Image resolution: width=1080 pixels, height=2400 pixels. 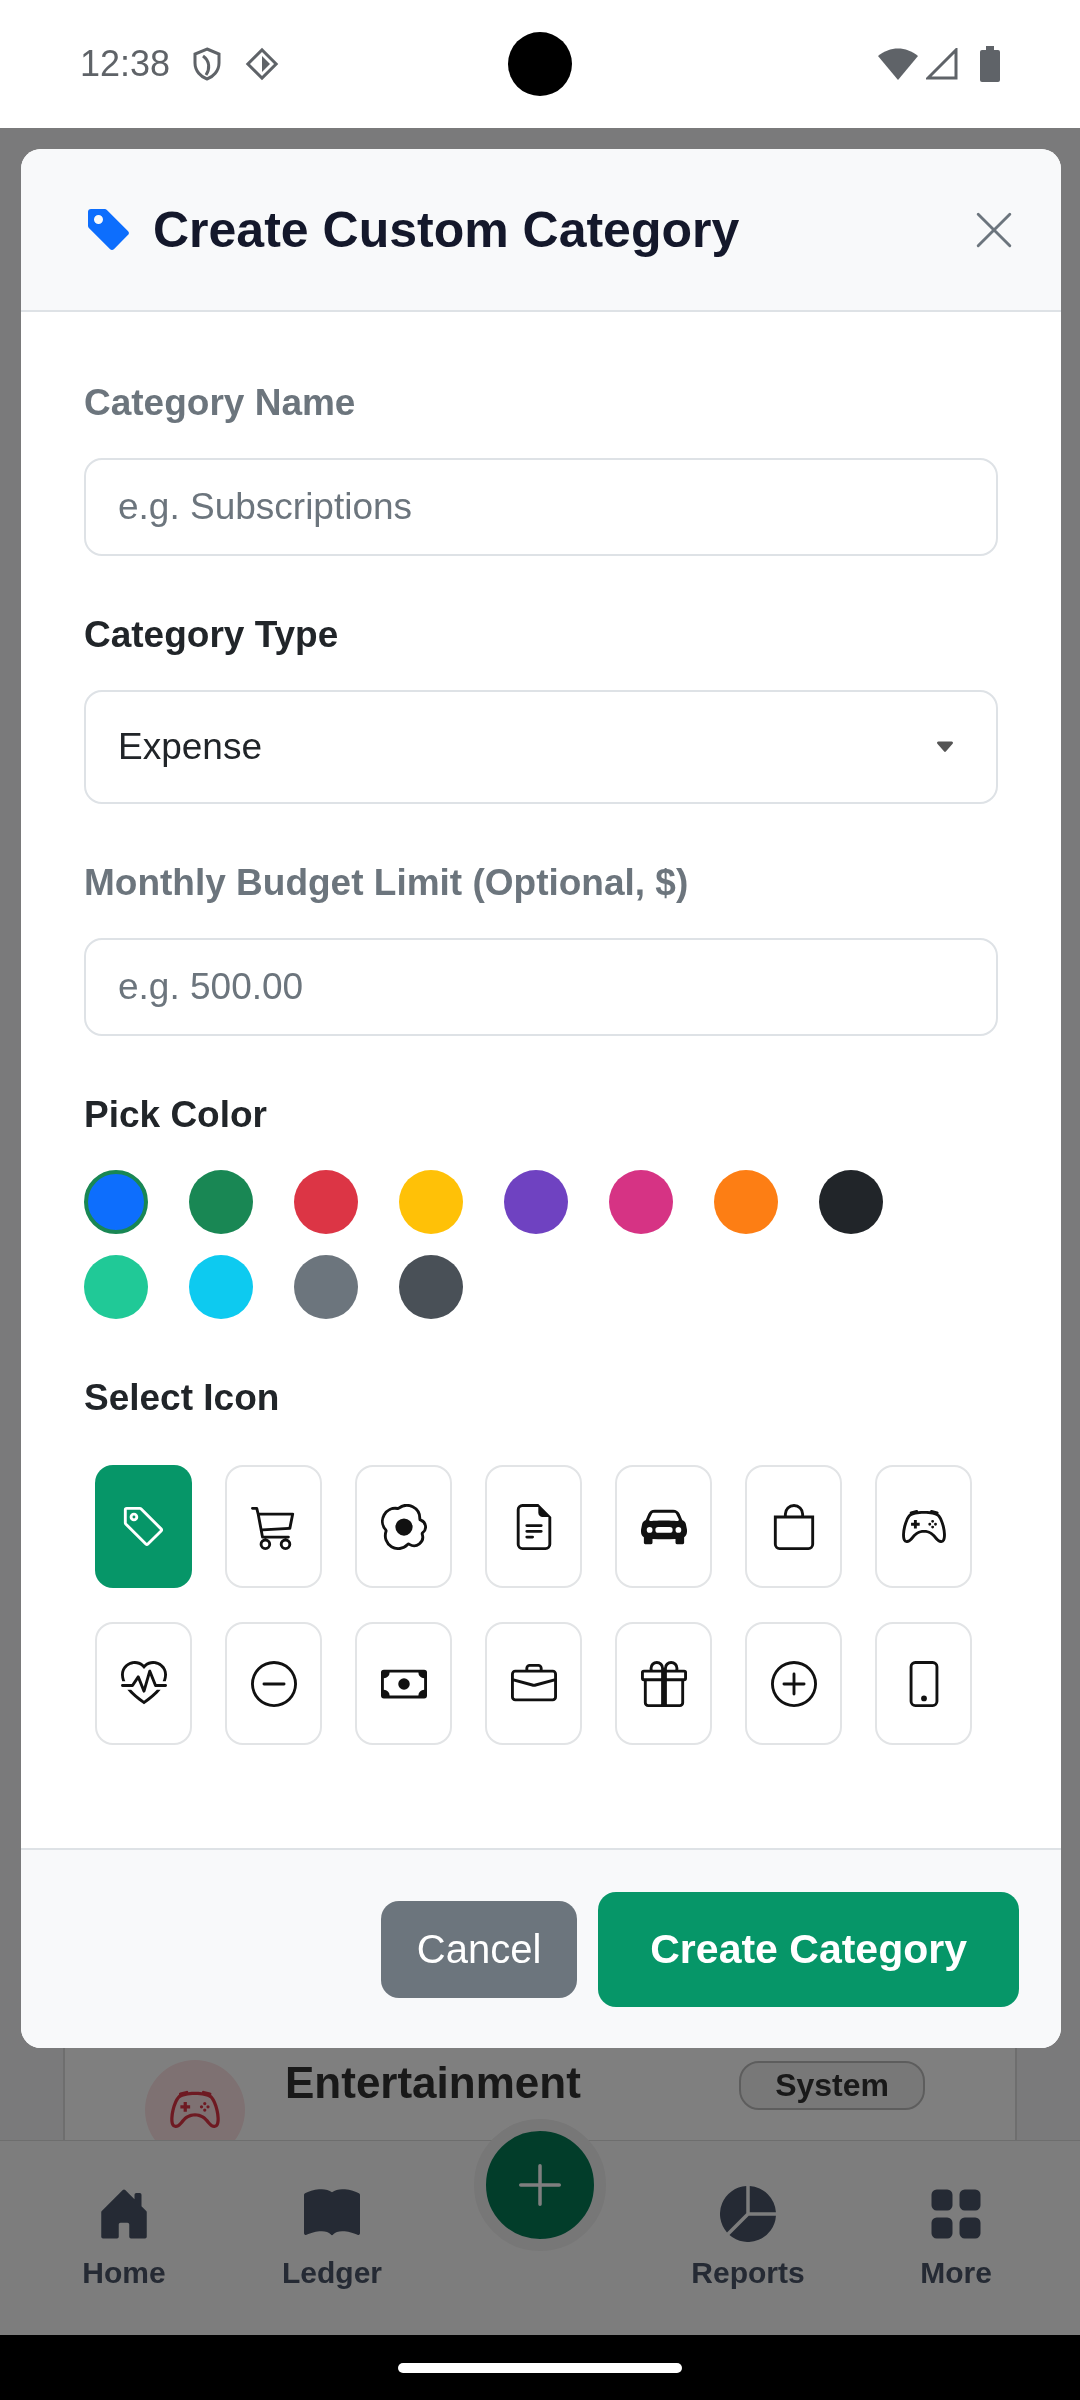 What do you see at coordinates (748, 2214) in the screenshot?
I see `pie-chart-icon` at bounding box center [748, 2214].